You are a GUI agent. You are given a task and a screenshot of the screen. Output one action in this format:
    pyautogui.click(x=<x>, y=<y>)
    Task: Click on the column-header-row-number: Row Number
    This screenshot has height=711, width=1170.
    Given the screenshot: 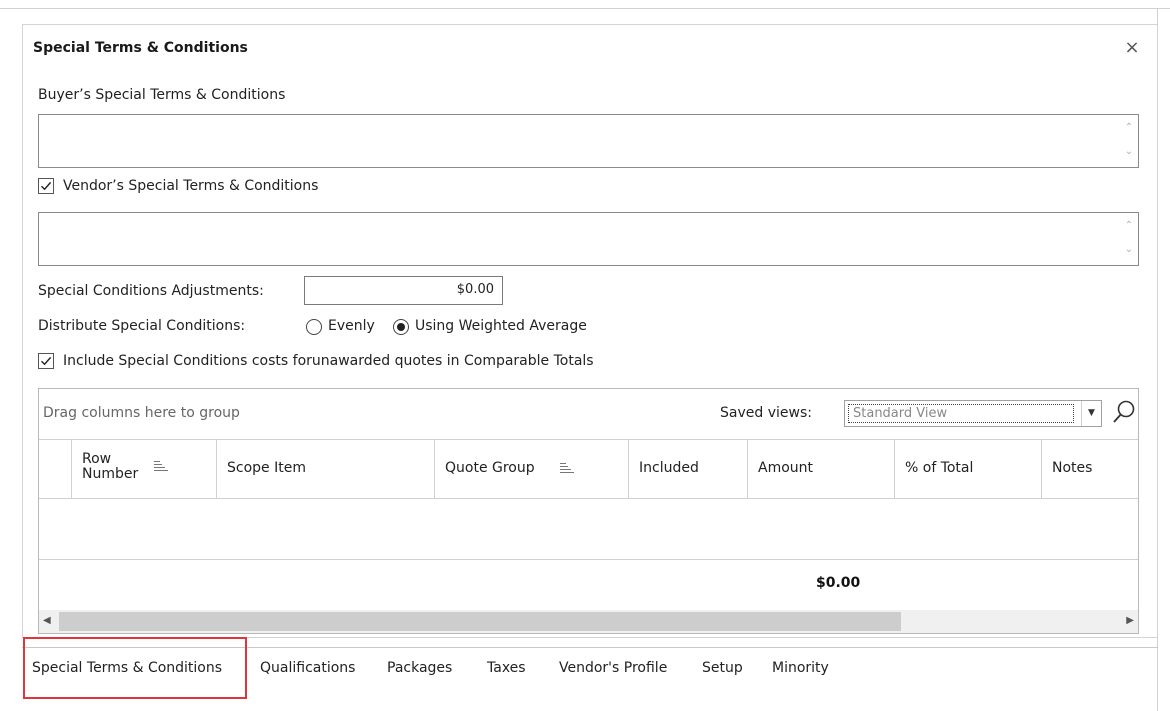 What is the action you would take?
    pyautogui.click(x=144, y=469)
    